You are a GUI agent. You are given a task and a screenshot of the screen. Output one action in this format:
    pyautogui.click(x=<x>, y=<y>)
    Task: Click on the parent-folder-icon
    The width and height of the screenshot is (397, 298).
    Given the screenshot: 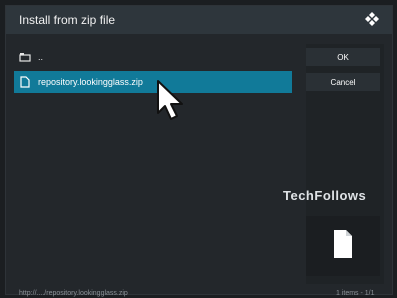 What is the action you would take?
    pyautogui.click(x=25, y=57)
    